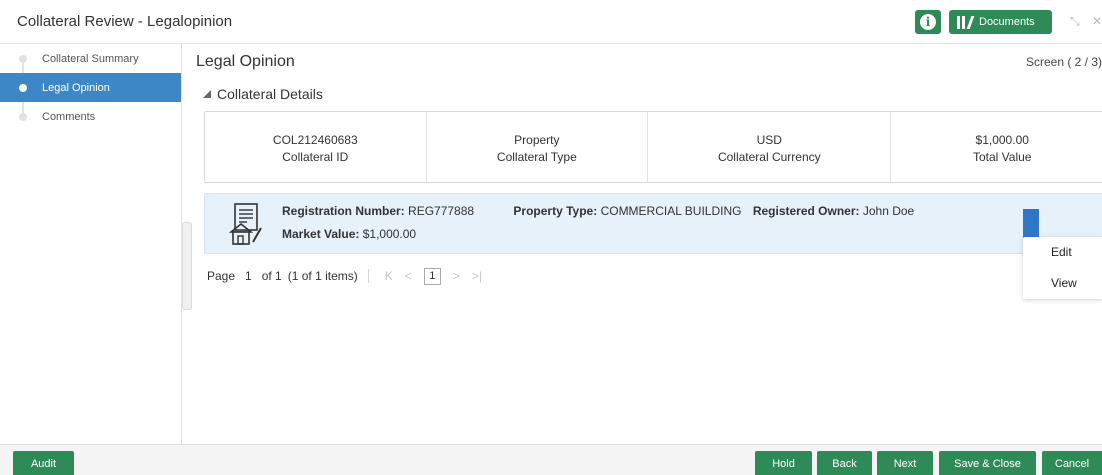  What do you see at coordinates (536, 157) in the screenshot?
I see `summary-label: Collateral Type` at bounding box center [536, 157].